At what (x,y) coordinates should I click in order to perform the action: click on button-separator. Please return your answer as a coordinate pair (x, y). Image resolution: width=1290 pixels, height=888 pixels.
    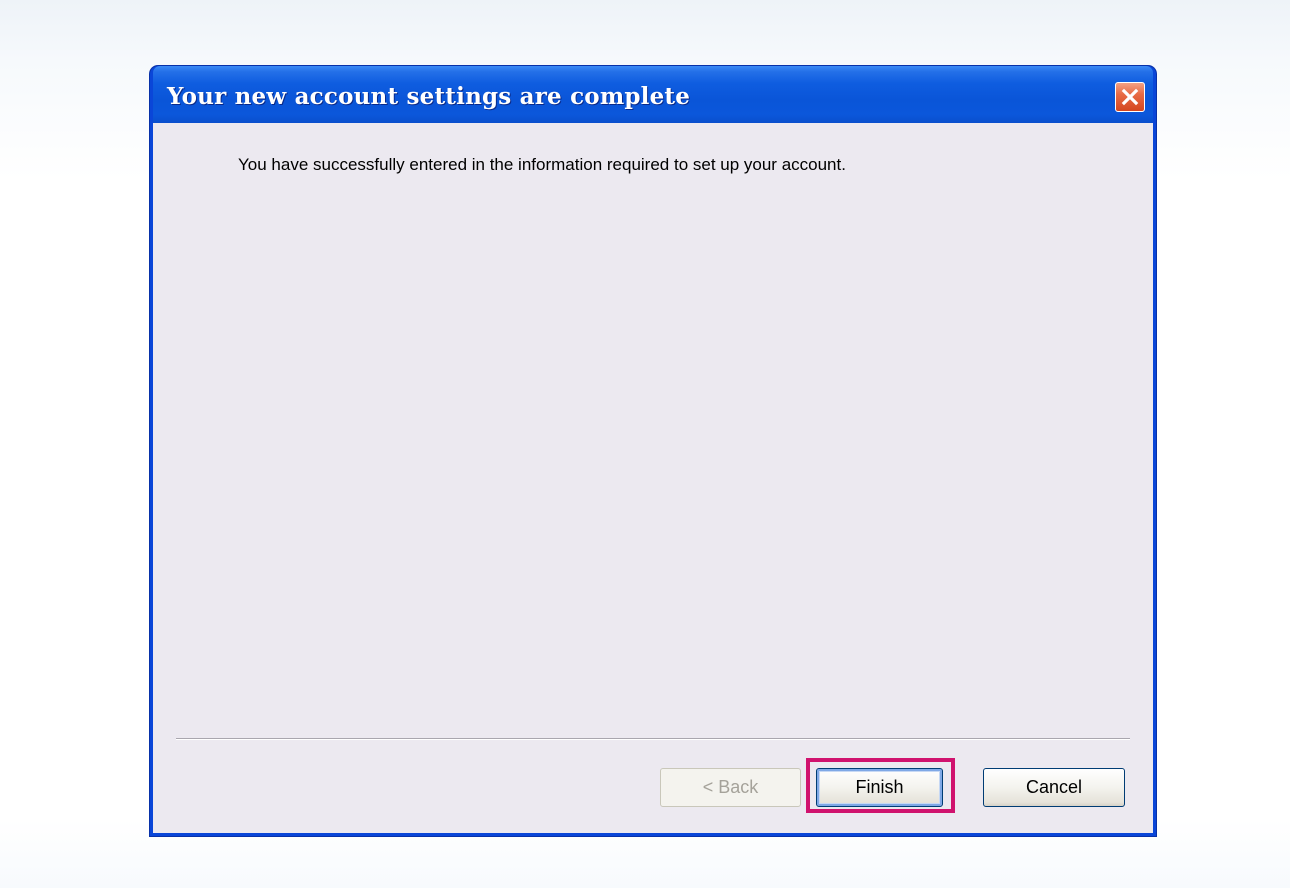
    Looking at the image, I should click on (653, 739).